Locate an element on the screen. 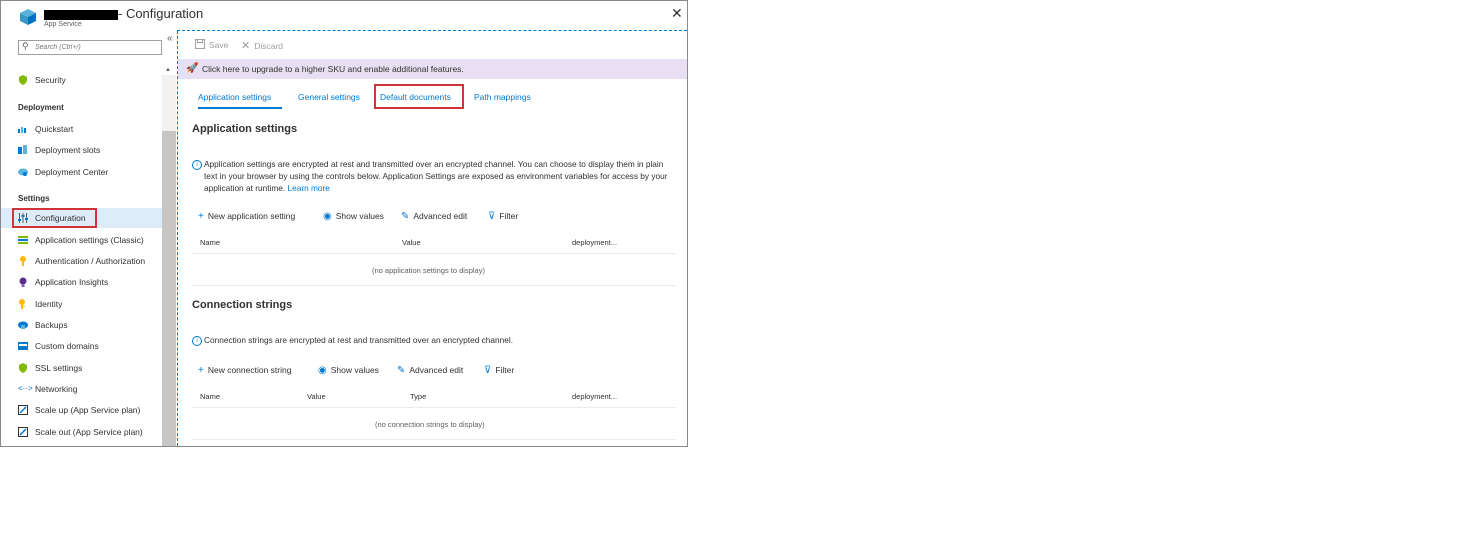  sidebar-item-application-settings-classic: Application settings (Classic) is located at coordinates (81, 240).